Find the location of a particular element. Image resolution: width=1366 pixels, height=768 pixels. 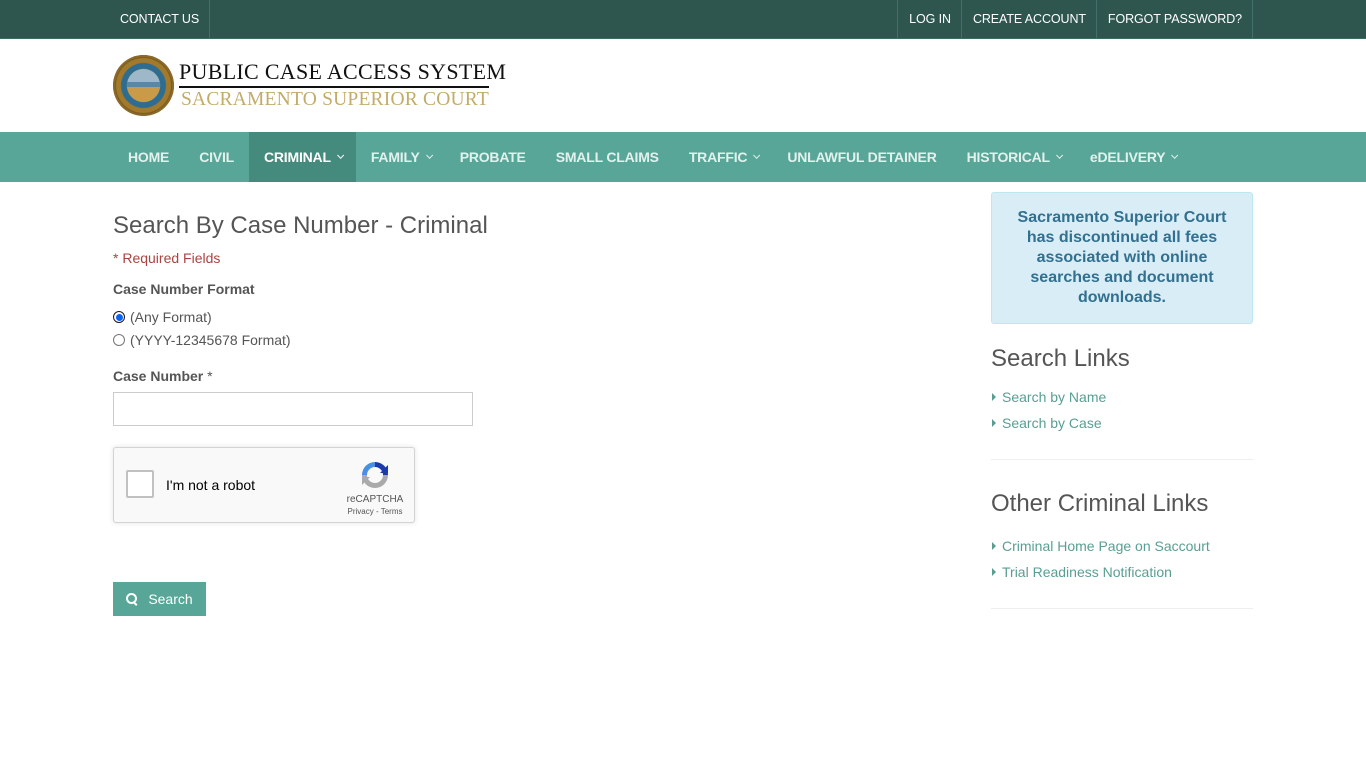

nav-label: CRIMINAL is located at coordinates (297, 157).